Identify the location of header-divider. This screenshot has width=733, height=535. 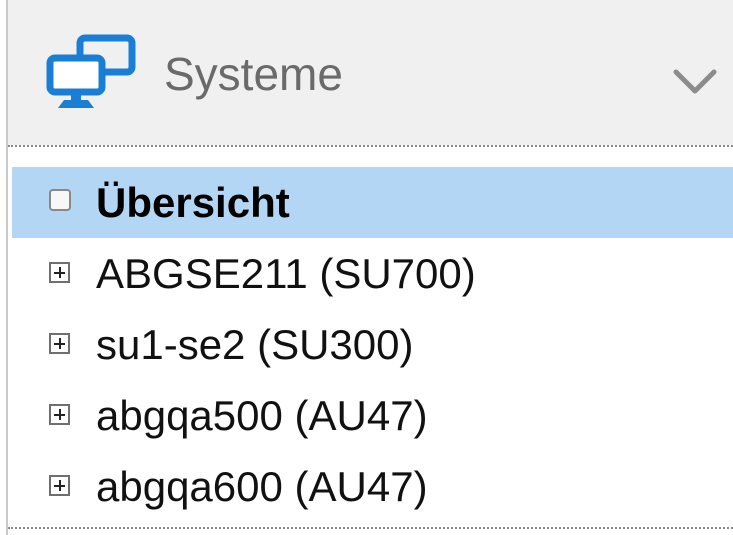
(370, 146).